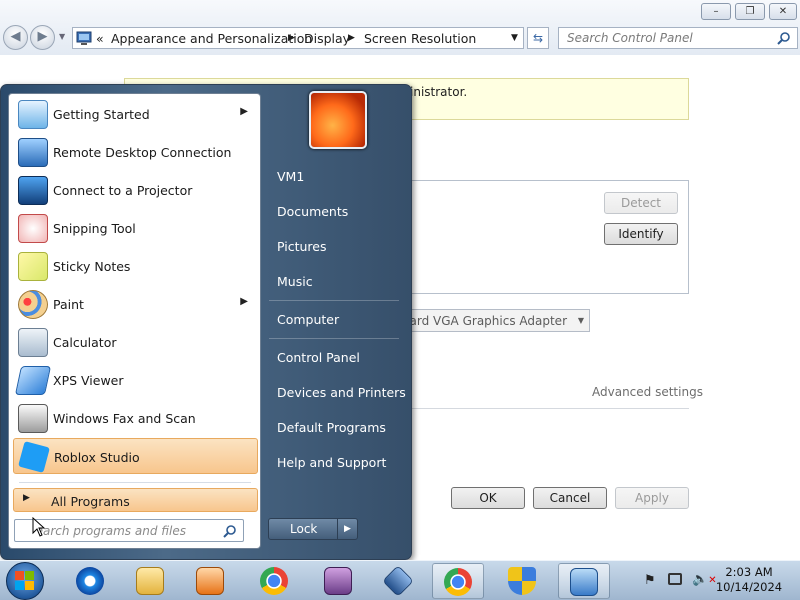 Image resolution: width=800 pixels, height=600 pixels. What do you see at coordinates (85, 342) in the screenshot?
I see `program-label: Calculator` at bounding box center [85, 342].